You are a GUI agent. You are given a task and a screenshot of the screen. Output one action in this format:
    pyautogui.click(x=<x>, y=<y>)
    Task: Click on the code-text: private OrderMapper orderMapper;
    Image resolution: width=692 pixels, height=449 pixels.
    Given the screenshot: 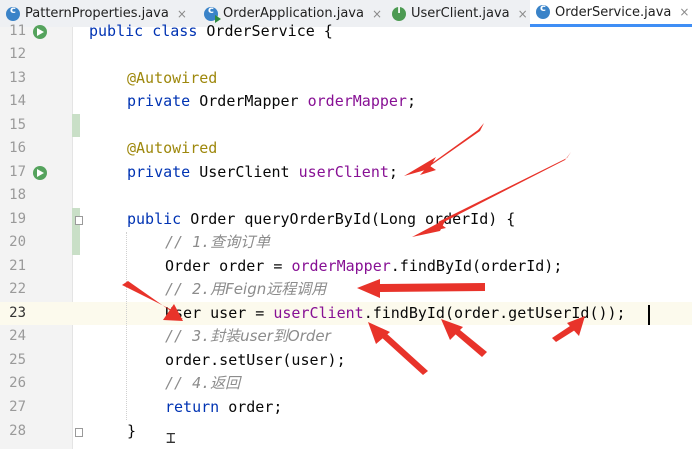 What is the action you would take?
    pyautogui.click(x=271, y=101)
    